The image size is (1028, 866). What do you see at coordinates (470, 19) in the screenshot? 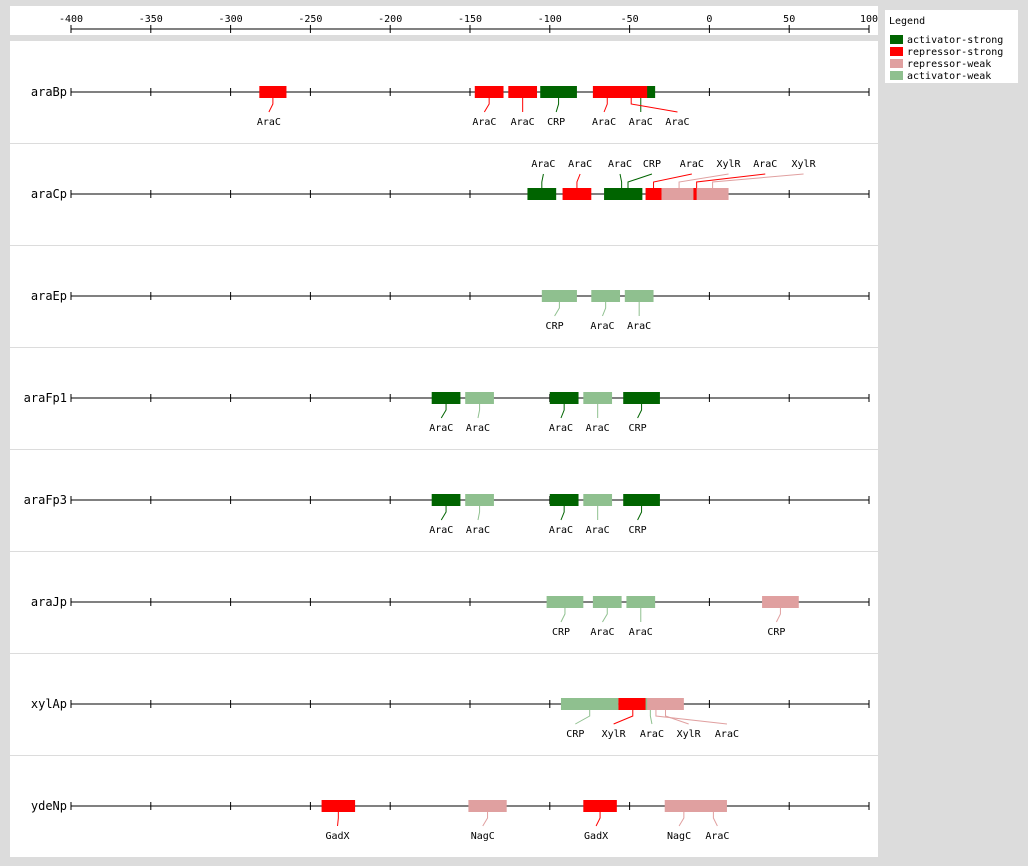
I see `axis-tick-label: -150` at bounding box center [470, 19].